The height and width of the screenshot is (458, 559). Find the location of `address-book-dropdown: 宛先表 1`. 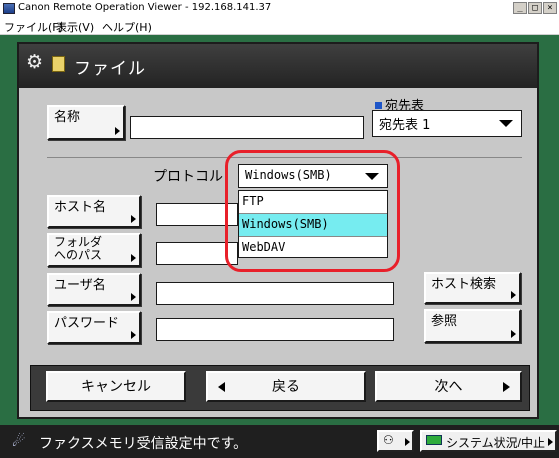

address-book-dropdown: 宛先表 1 is located at coordinates (447, 123).